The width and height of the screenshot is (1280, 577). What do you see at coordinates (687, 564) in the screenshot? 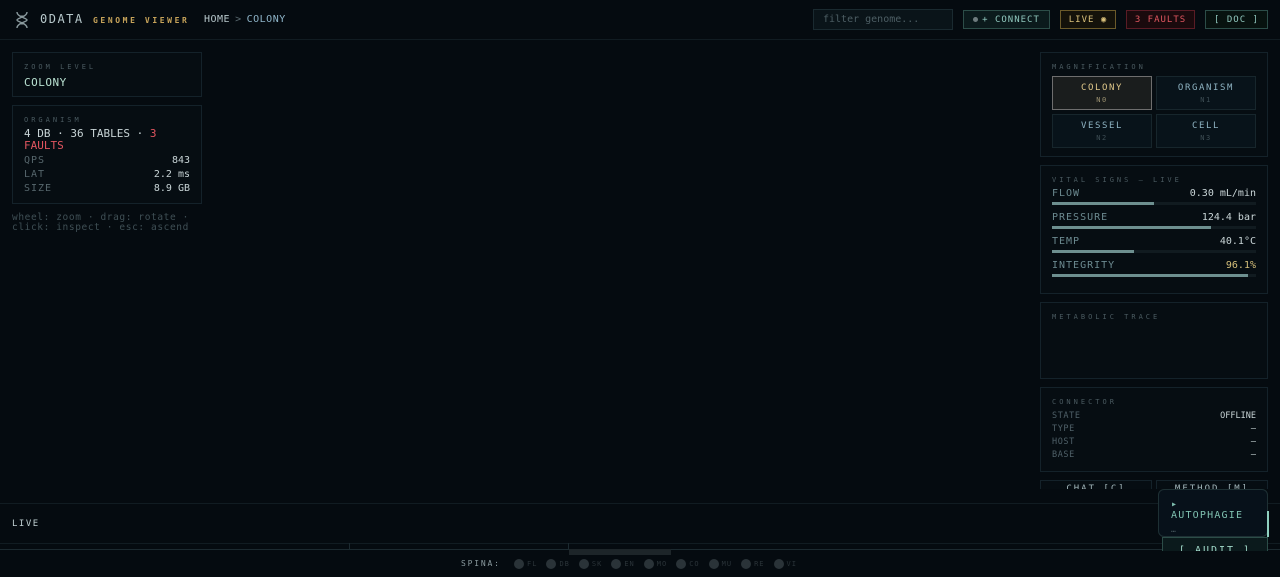
I see `spine-item-co: CO` at bounding box center [687, 564].